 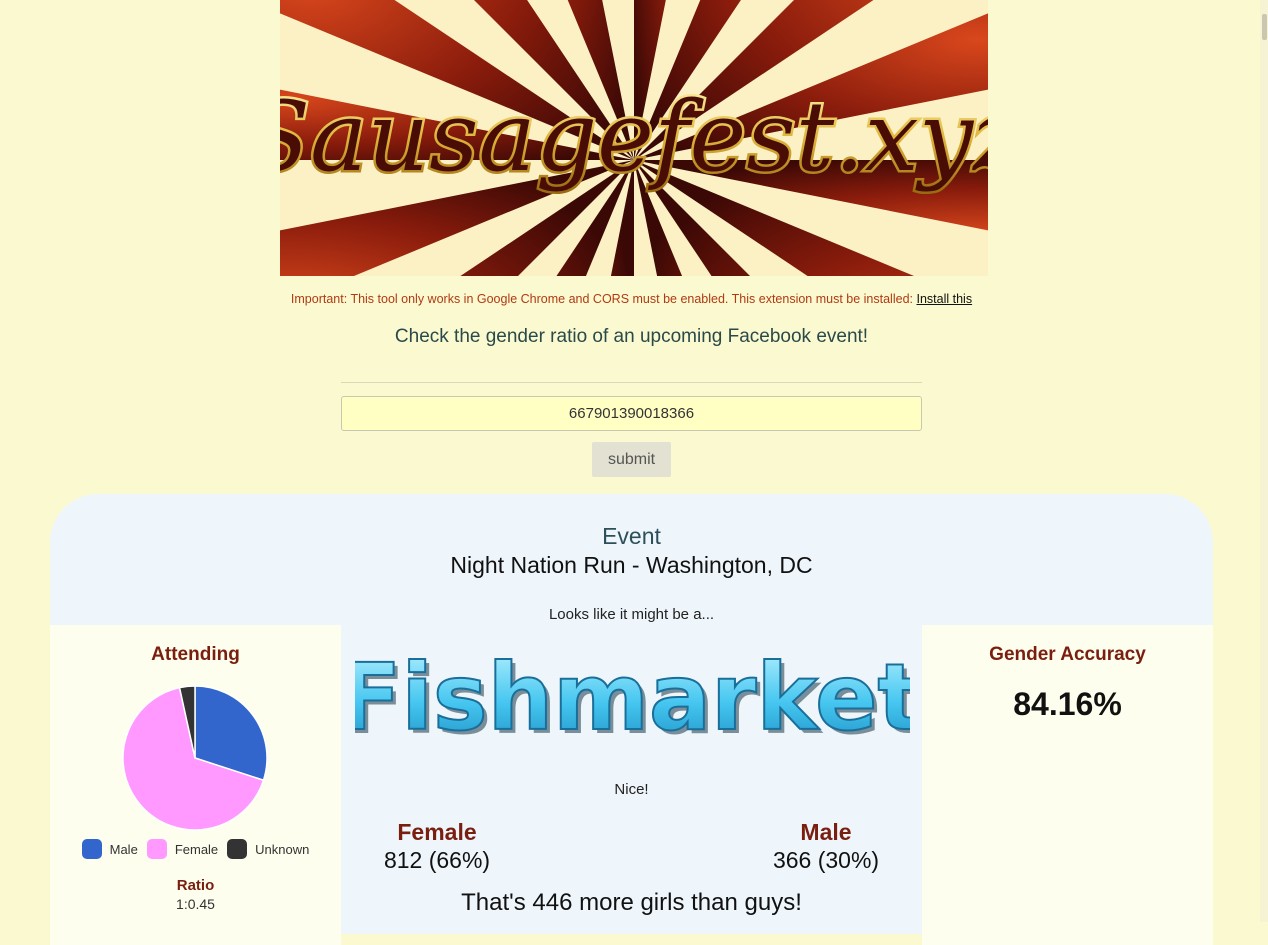 What do you see at coordinates (631, 413) in the screenshot?
I see `event-id-input` at bounding box center [631, 413].